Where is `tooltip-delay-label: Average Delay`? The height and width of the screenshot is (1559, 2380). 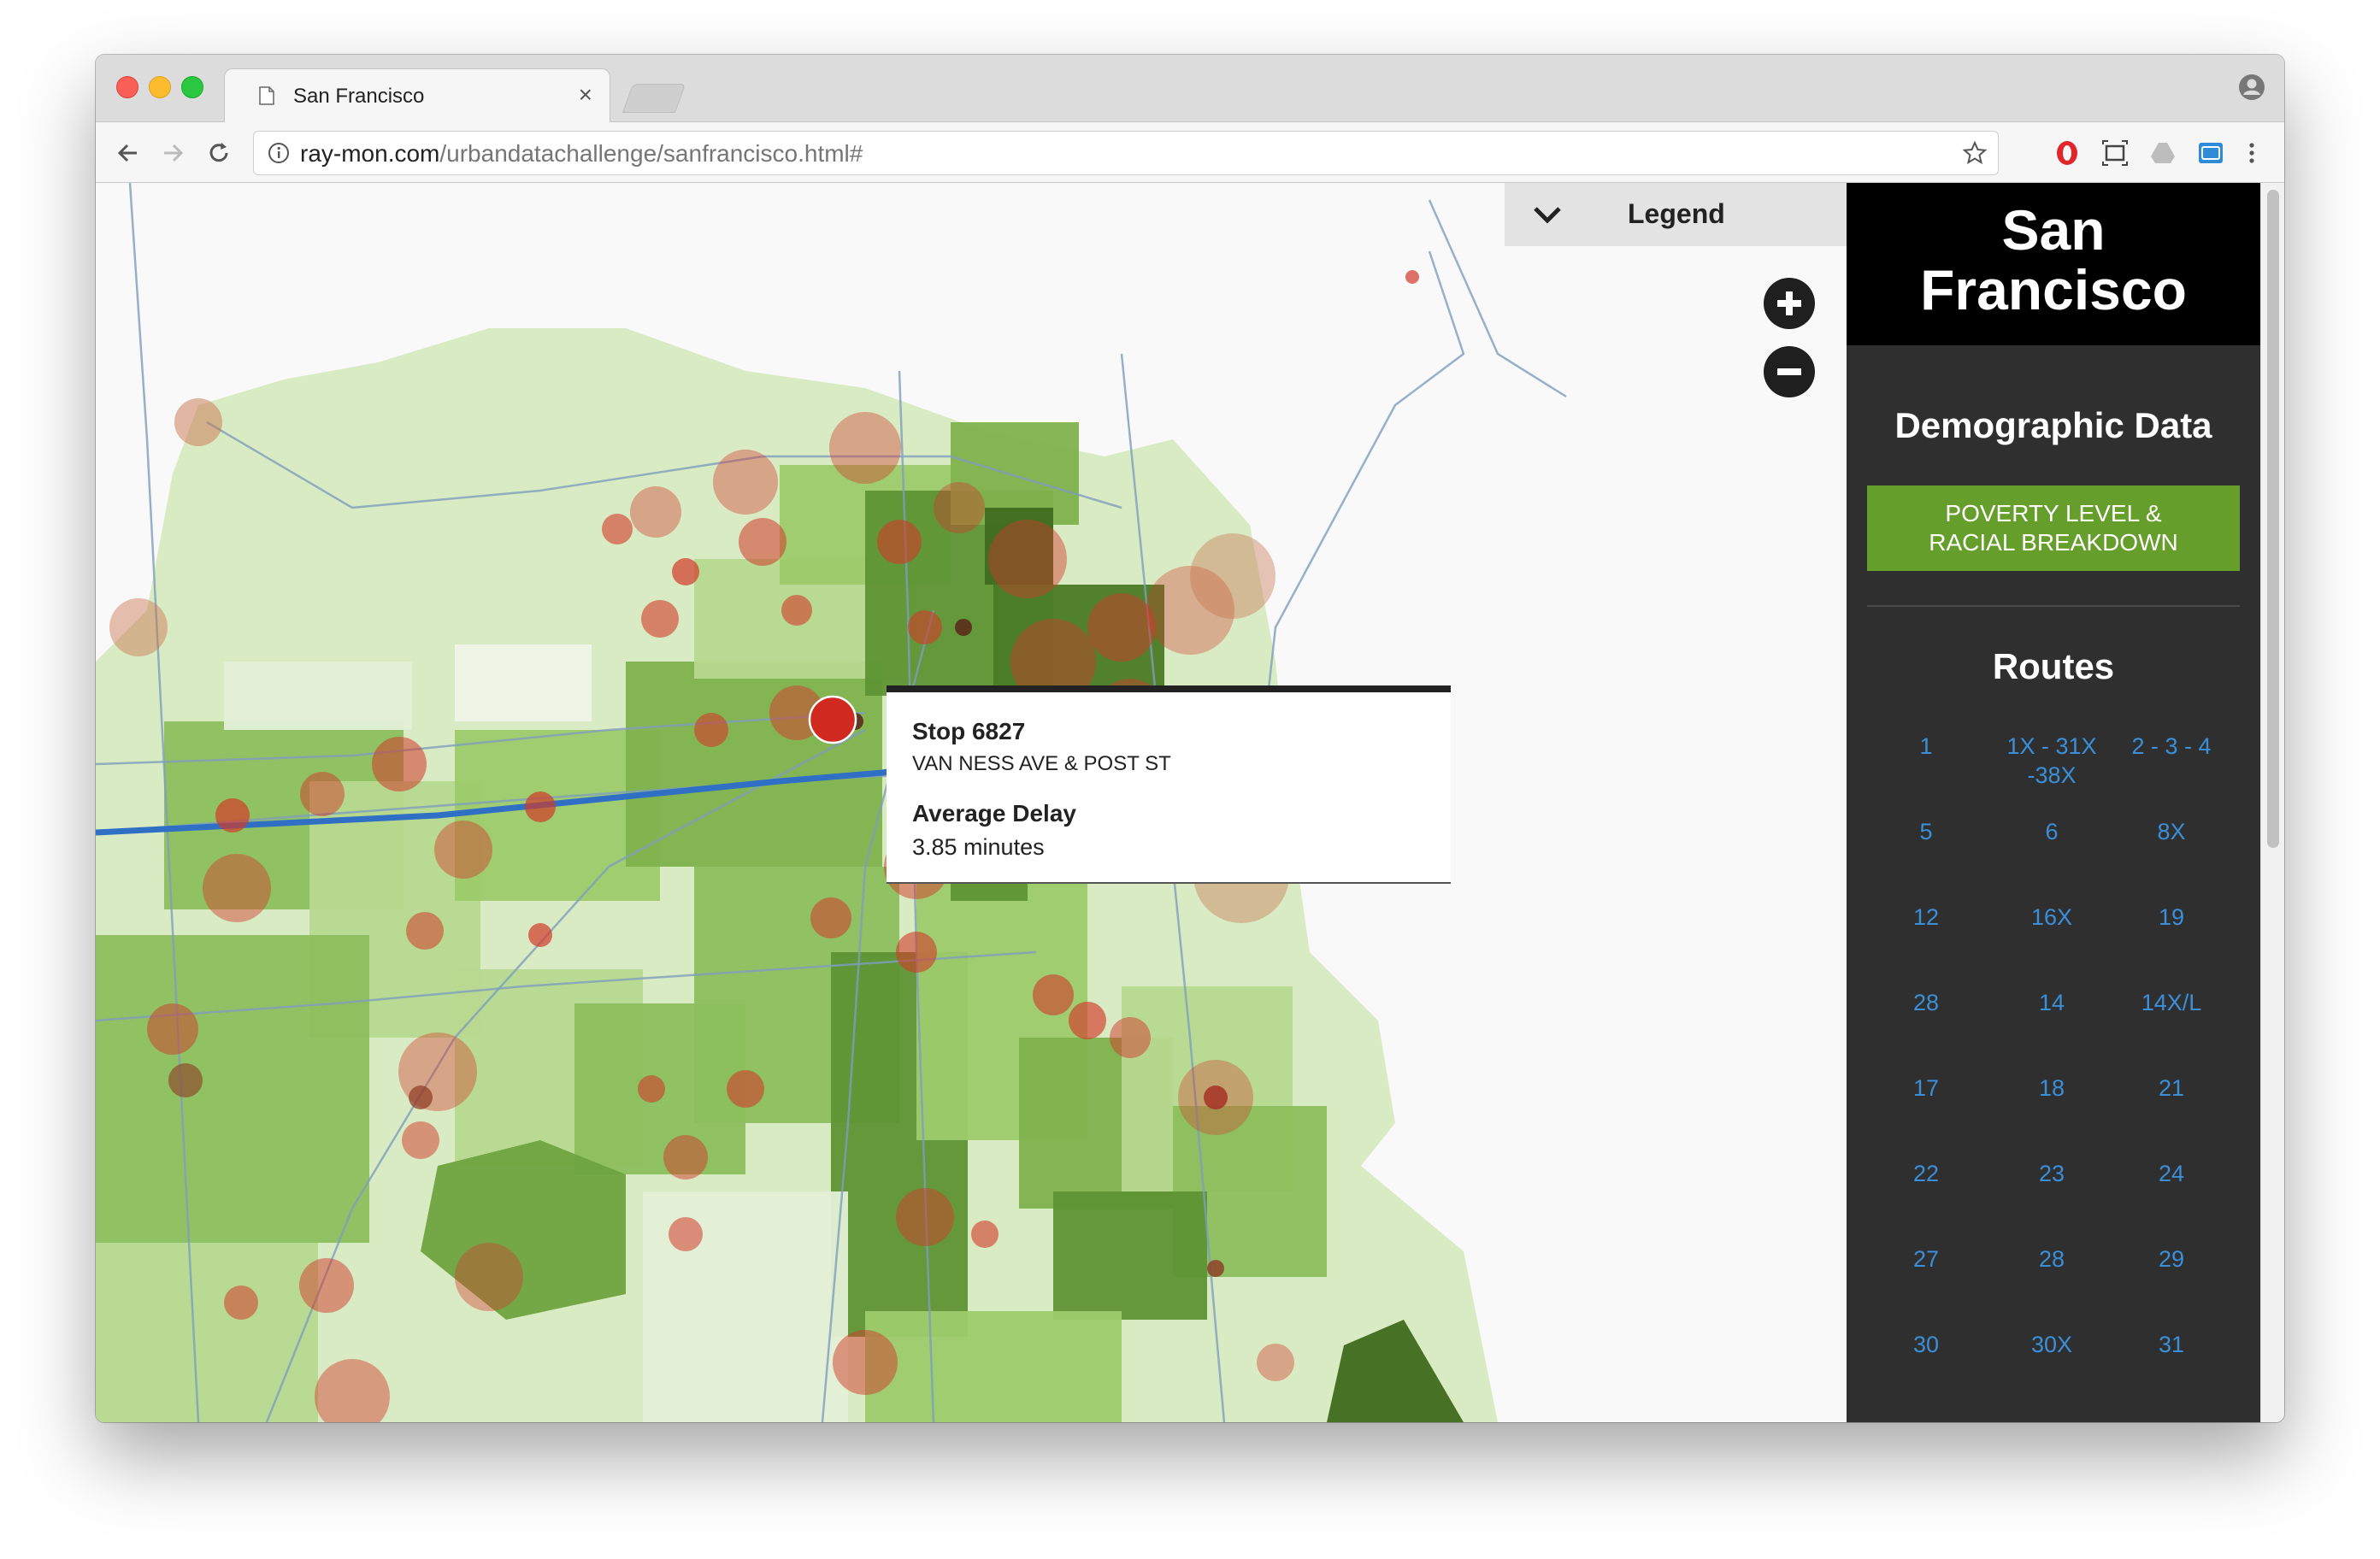 tooltip-delay-label: Average Delay is located at coordinates (994, 813).